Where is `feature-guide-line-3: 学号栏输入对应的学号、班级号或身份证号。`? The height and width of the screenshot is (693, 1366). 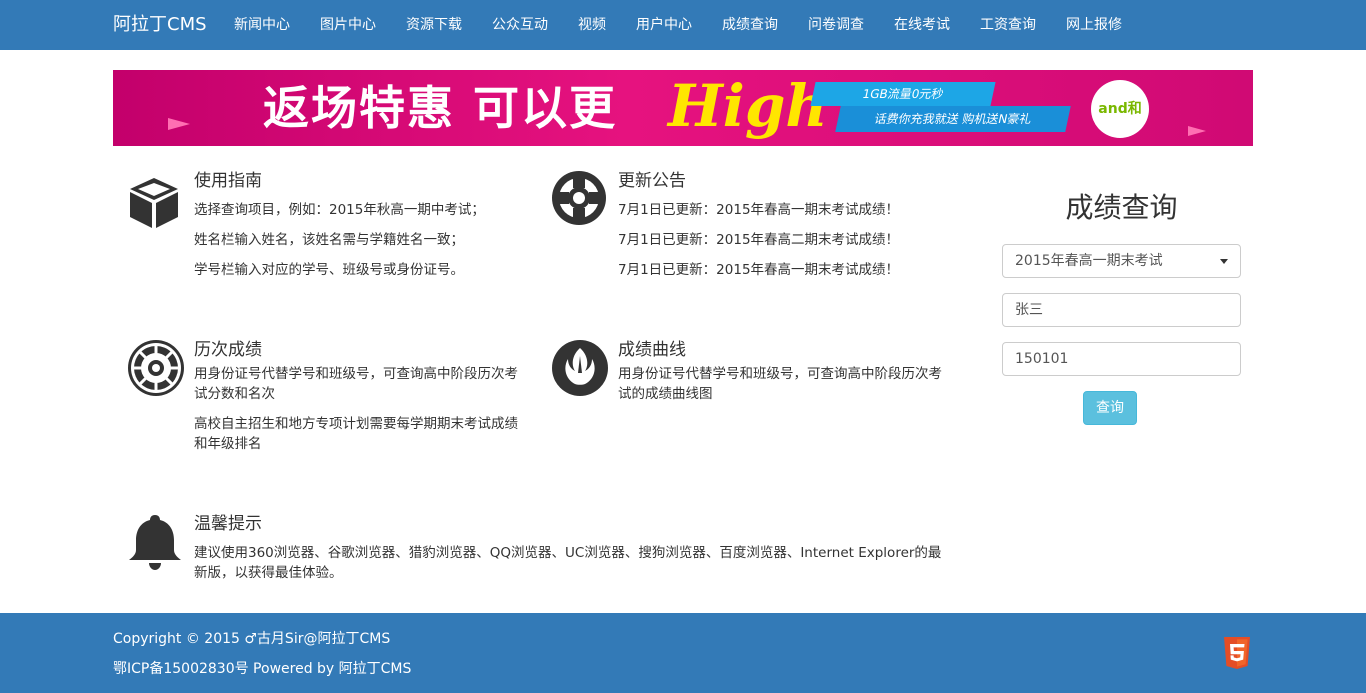 feature-guide-line-3: 学号栏输入对应的学号、班级号或身份证号。 is located at coordinates (329, 270).